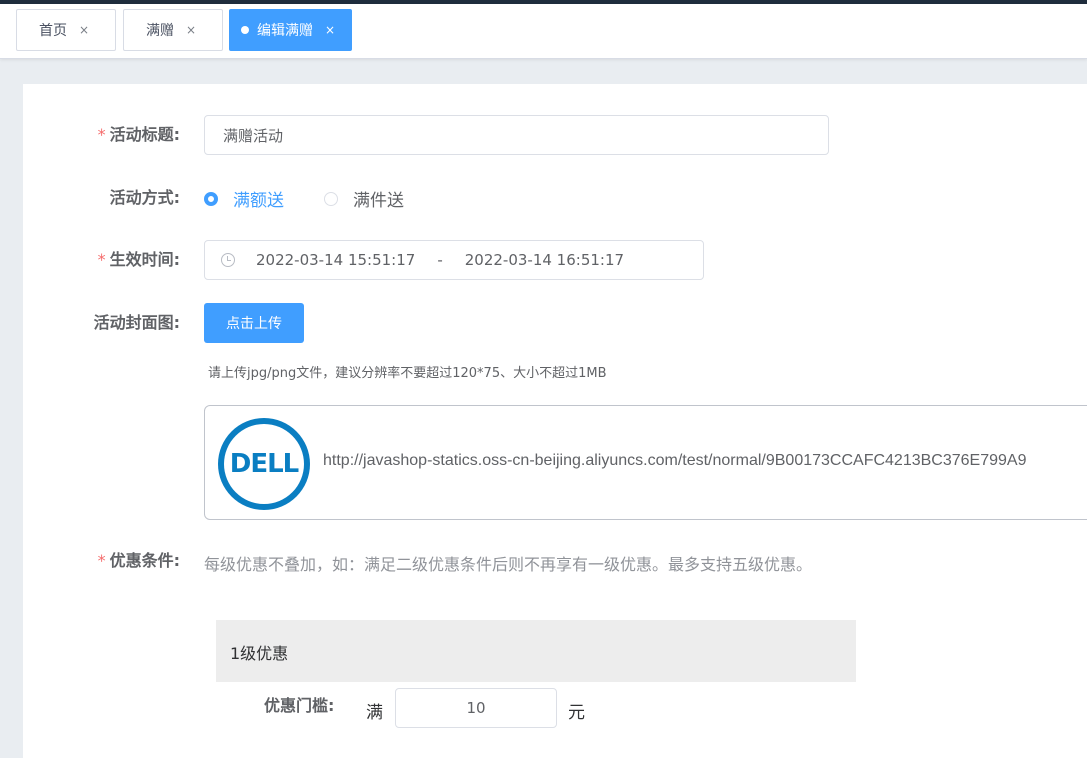  What do you see at coordinates (245, 30) in the screenshot?
I see `active-dot-icon` at bounding box center [245, 30].